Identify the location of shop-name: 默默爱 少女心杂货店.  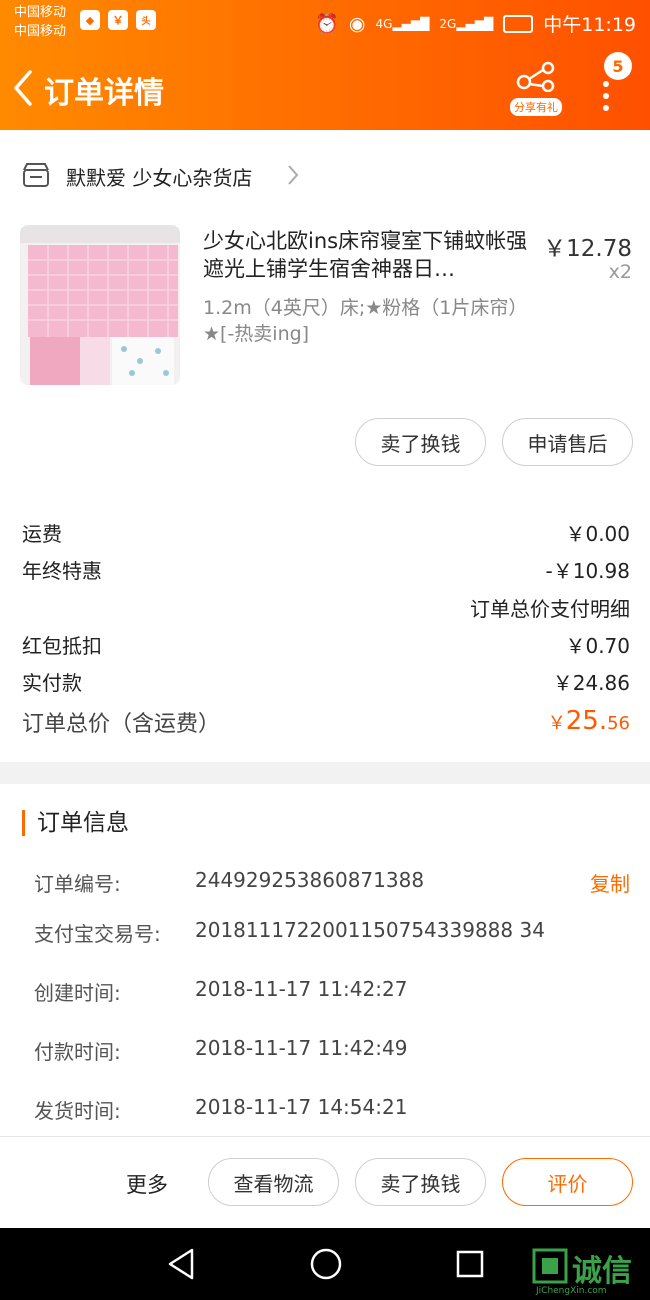
(159, 178).